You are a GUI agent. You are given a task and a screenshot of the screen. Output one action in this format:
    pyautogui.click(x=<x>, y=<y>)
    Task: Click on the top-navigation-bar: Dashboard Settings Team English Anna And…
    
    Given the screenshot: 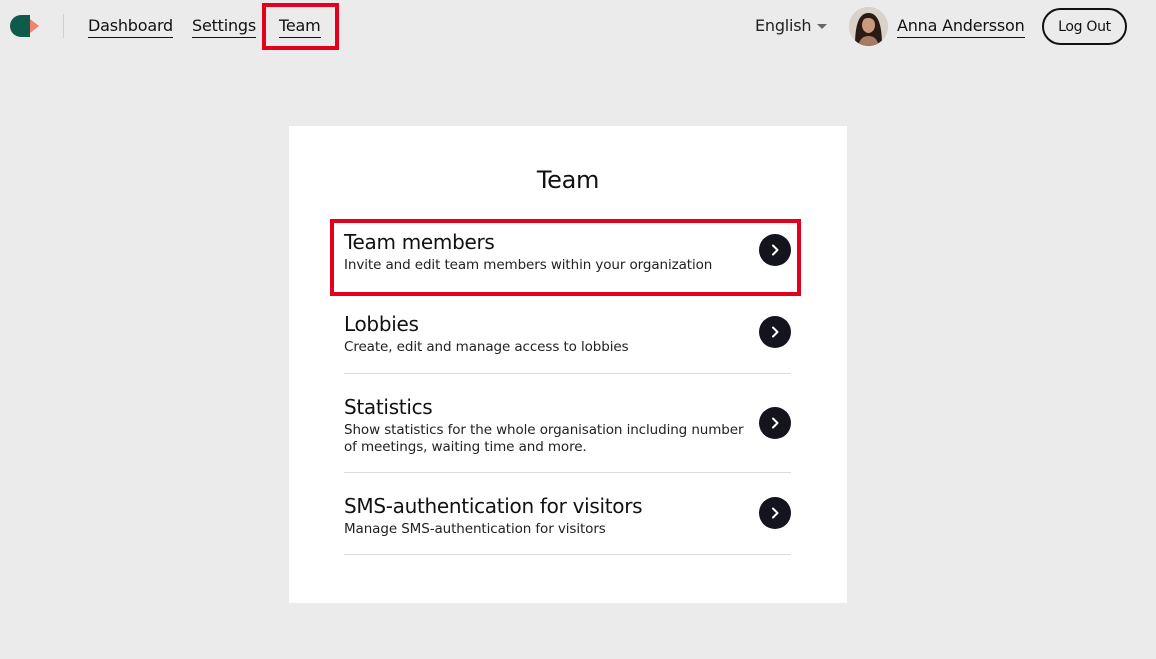 What is the action you would take?
    pyautogui.click(x=578, y=26)
    